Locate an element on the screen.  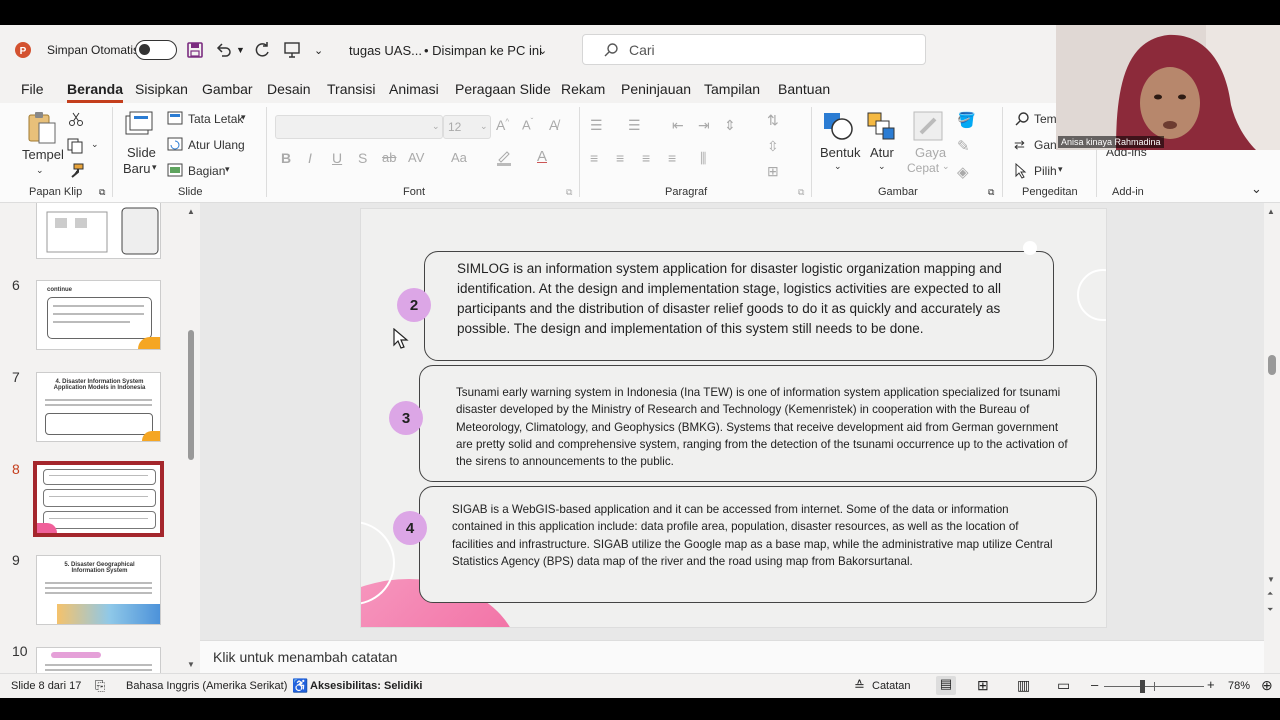
font-name-dropdown-icon: ⌄ is located at coordinates (436, 126).